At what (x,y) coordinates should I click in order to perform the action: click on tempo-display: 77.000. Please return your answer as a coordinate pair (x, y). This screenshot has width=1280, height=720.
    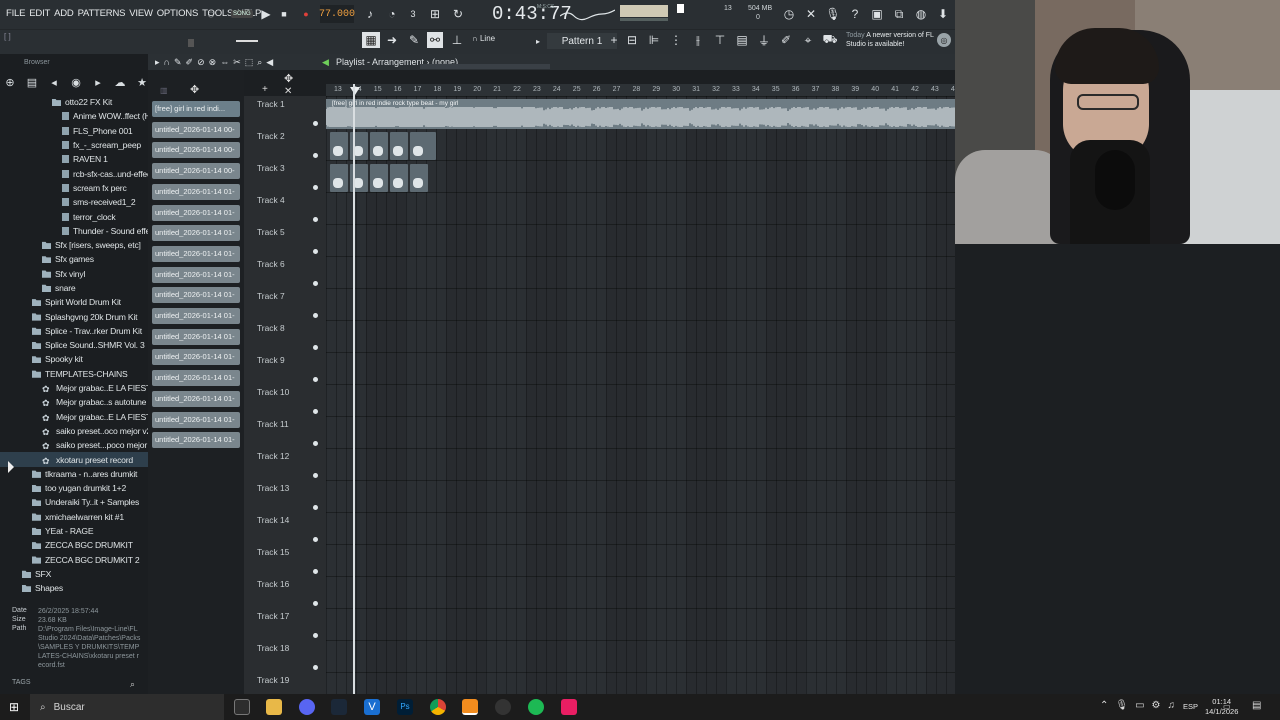
    Looking at the image, I should click on (337, 14).